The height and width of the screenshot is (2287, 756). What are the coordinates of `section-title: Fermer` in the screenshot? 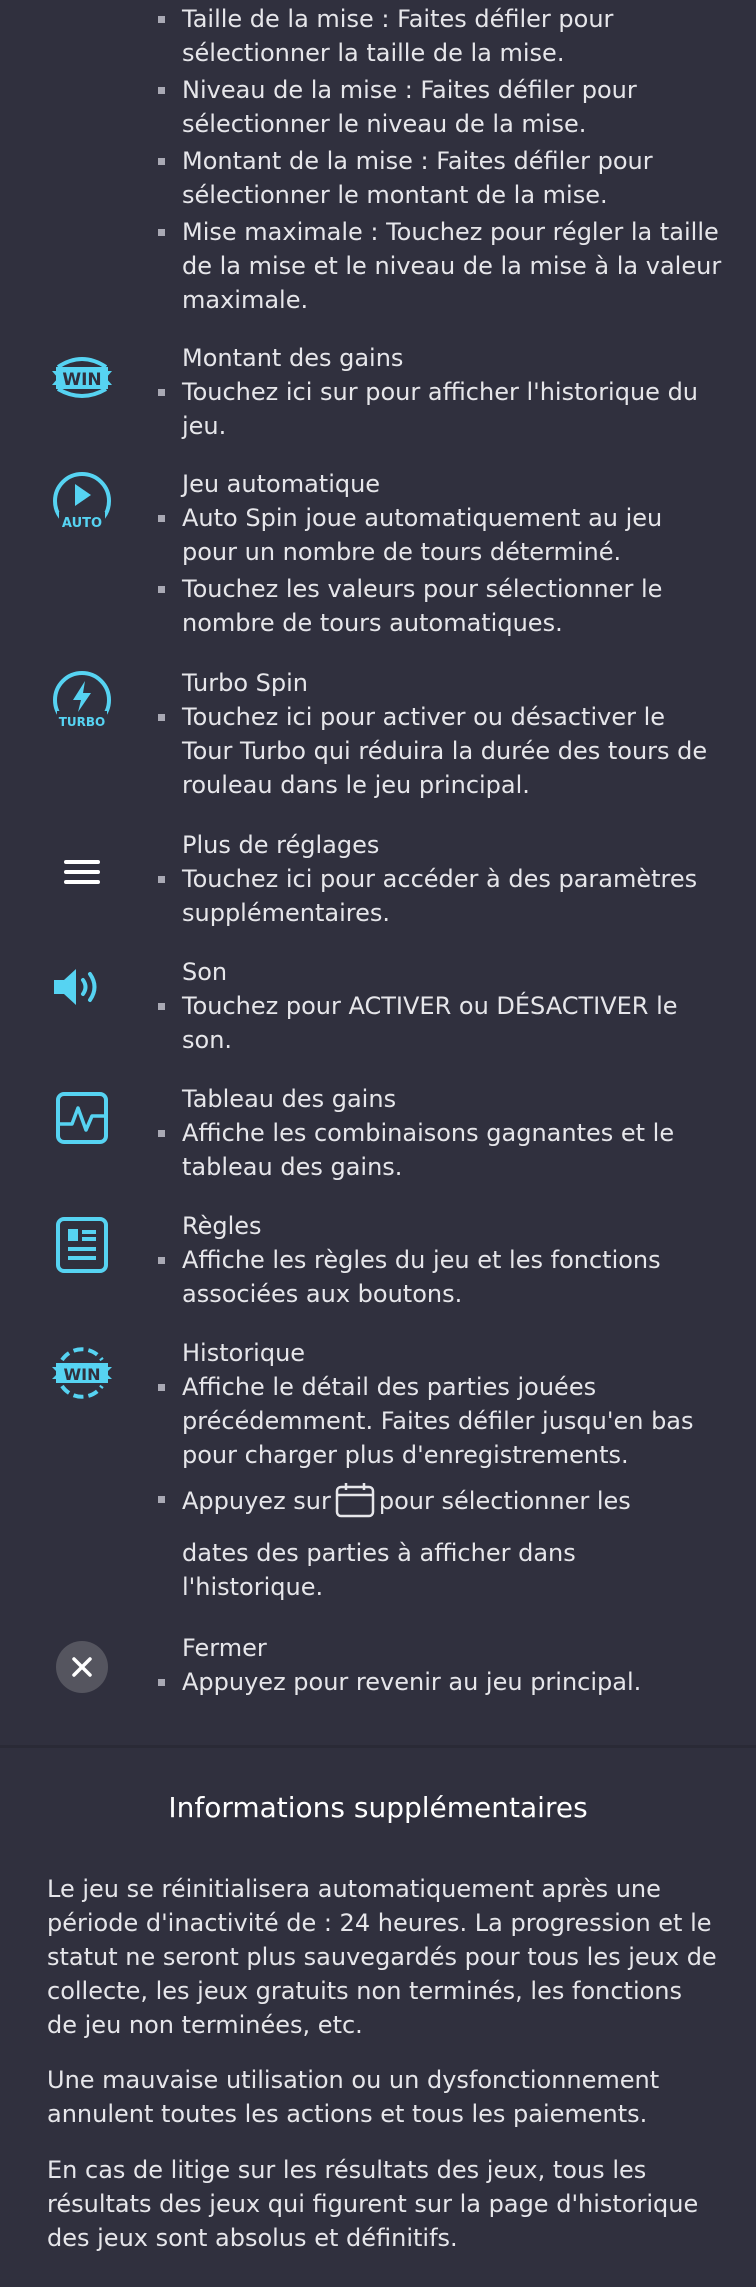 It's located at (224, 1648).